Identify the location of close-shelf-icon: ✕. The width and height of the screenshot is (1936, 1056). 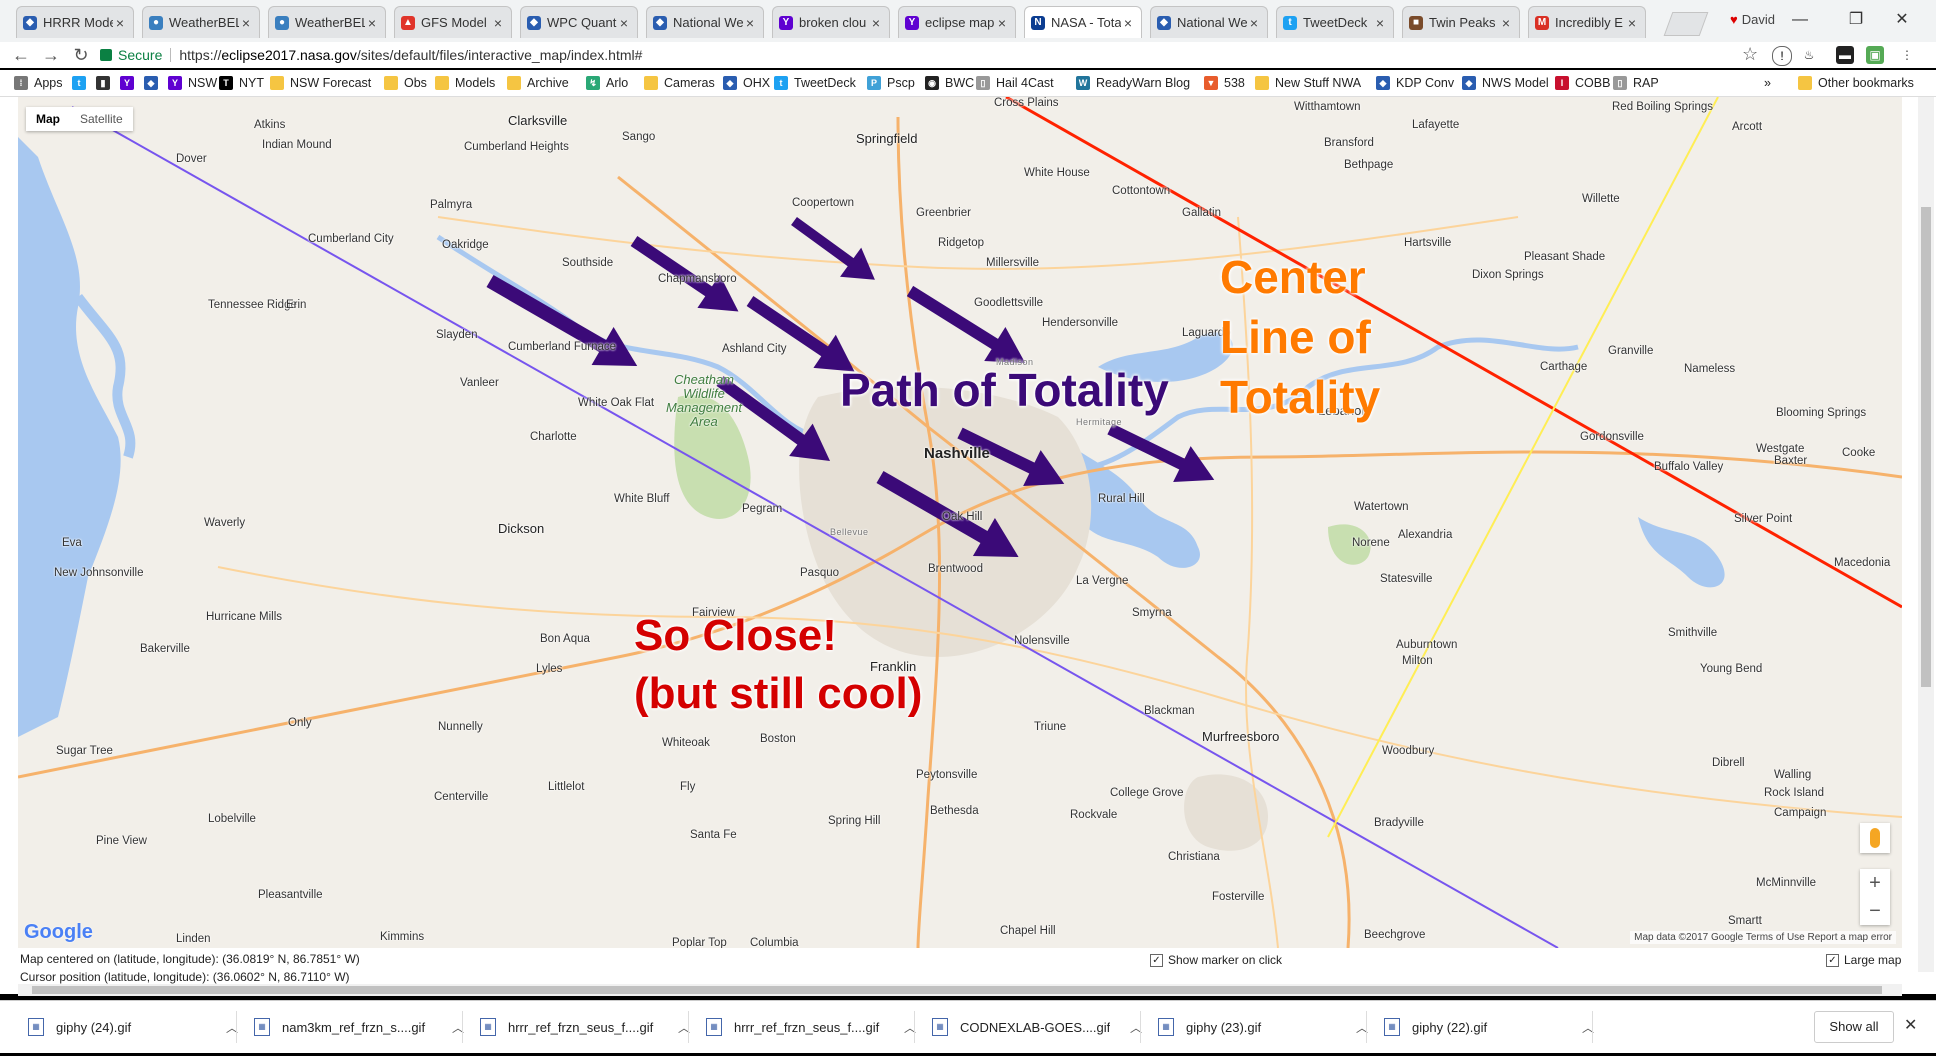
(1910, 1025).